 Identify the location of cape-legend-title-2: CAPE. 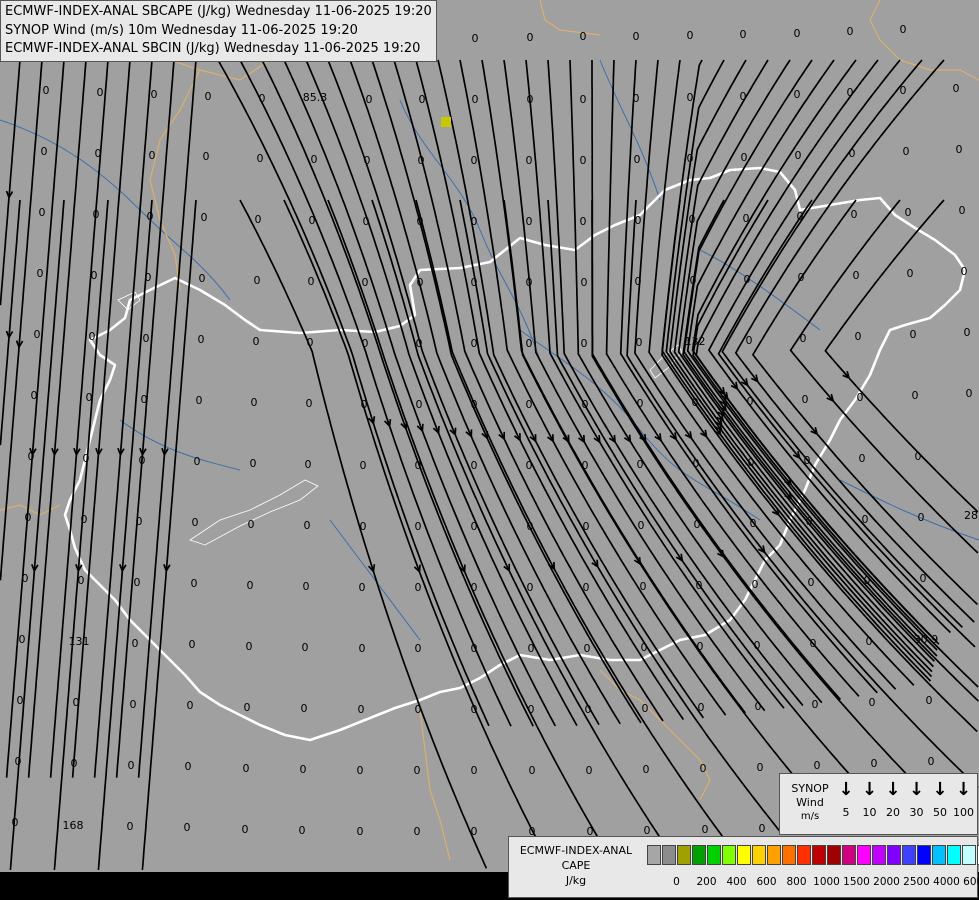
(576, 865).